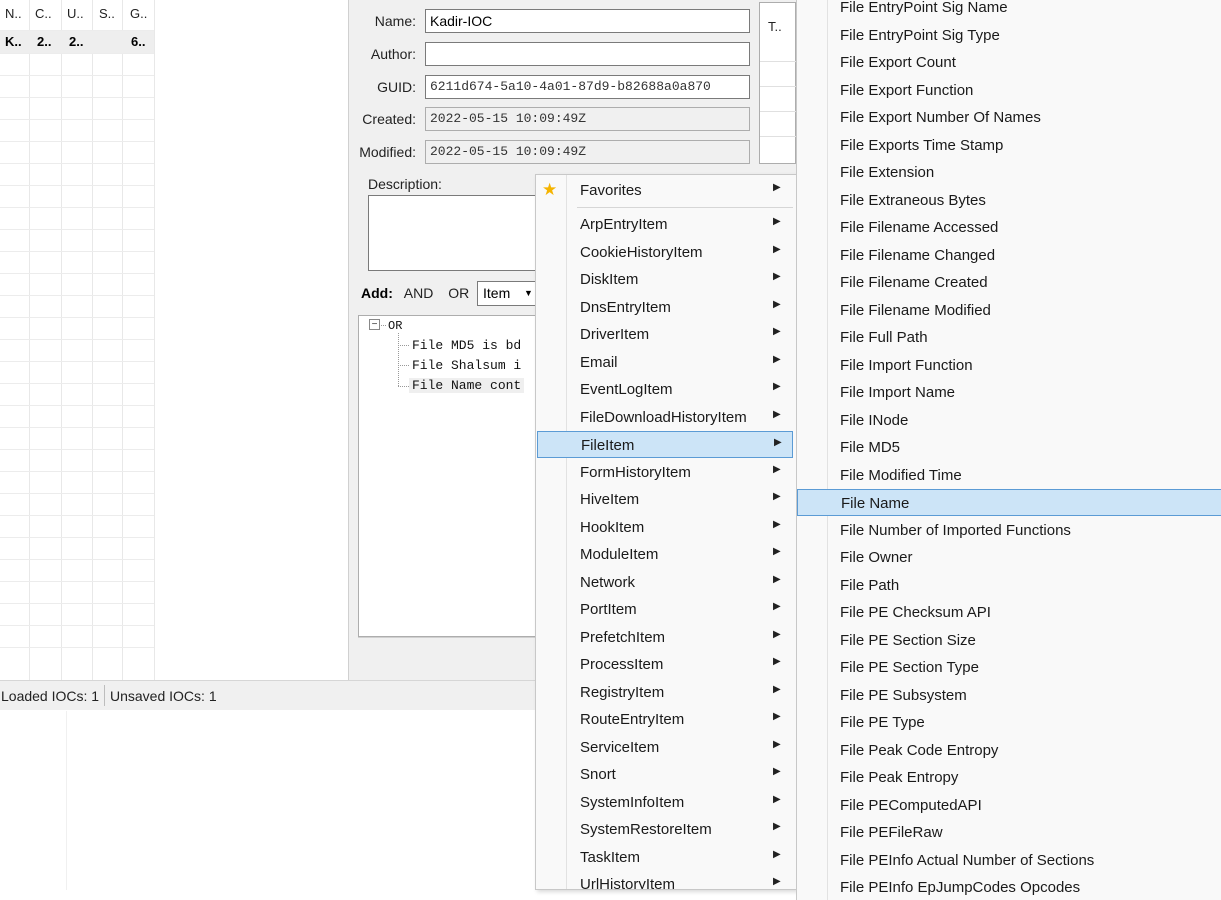 The height and width of the screenshot is (900, 1221). What do you see at coordinates (1009, 200) in the screenshot?
I see `submenu-item-file-extraneous-bytes: File Extraneous Bytes` at bounding box center [1009, 200].